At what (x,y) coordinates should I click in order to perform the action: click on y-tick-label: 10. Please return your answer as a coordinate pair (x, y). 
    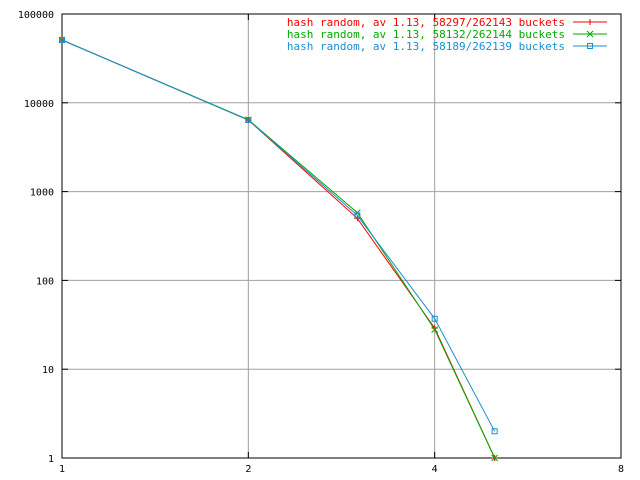
    Looking at the image, I should click on (48, 370).